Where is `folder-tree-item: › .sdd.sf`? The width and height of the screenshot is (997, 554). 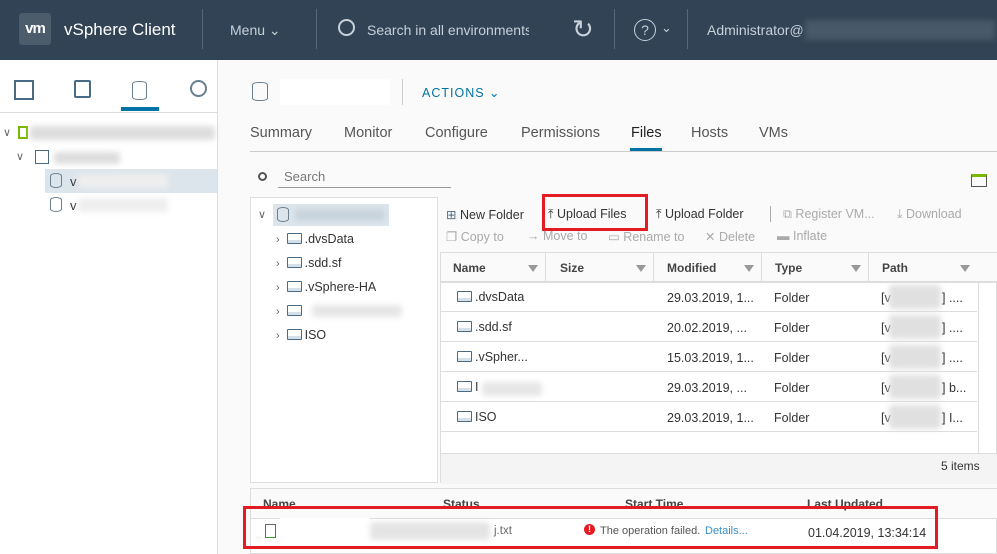
folder-tree-item: › .sdd.sf is located at coordinates (308, 263).